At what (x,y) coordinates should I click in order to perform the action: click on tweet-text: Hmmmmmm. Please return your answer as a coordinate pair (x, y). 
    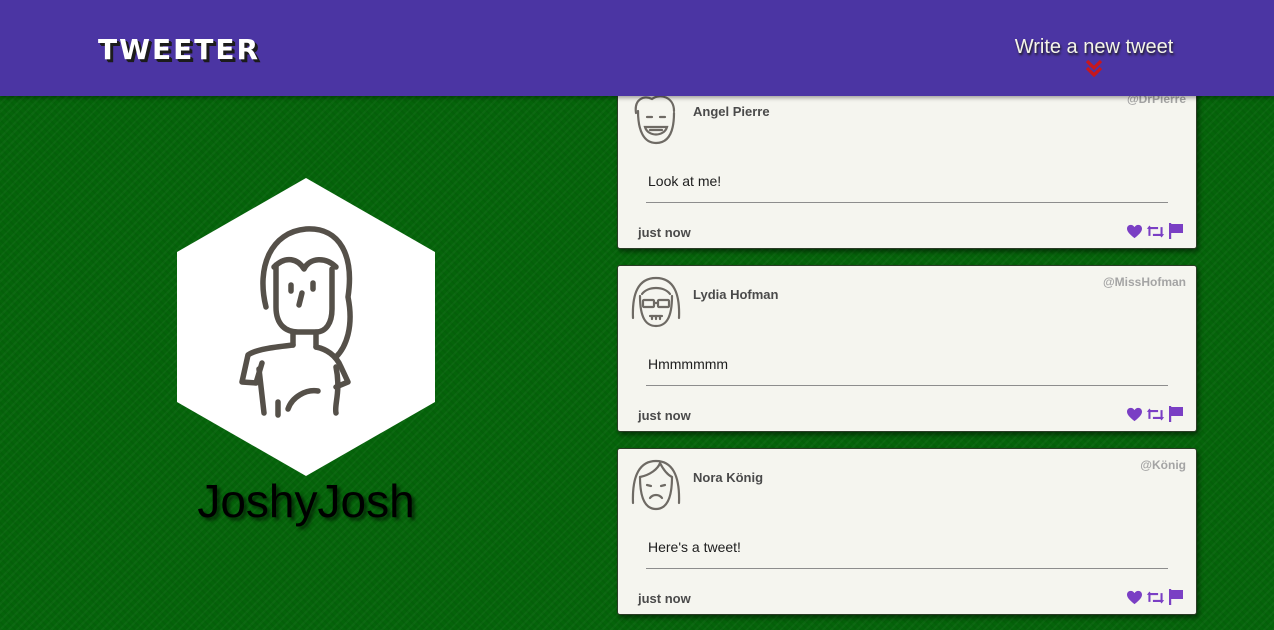
    Looking at the image, I should click on (688, 364).